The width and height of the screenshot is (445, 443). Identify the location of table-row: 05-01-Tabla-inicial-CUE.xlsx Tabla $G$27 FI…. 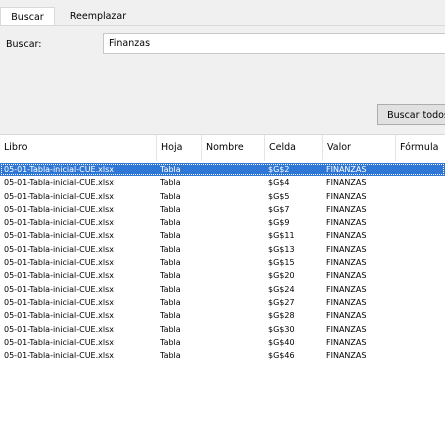
(222, 302).